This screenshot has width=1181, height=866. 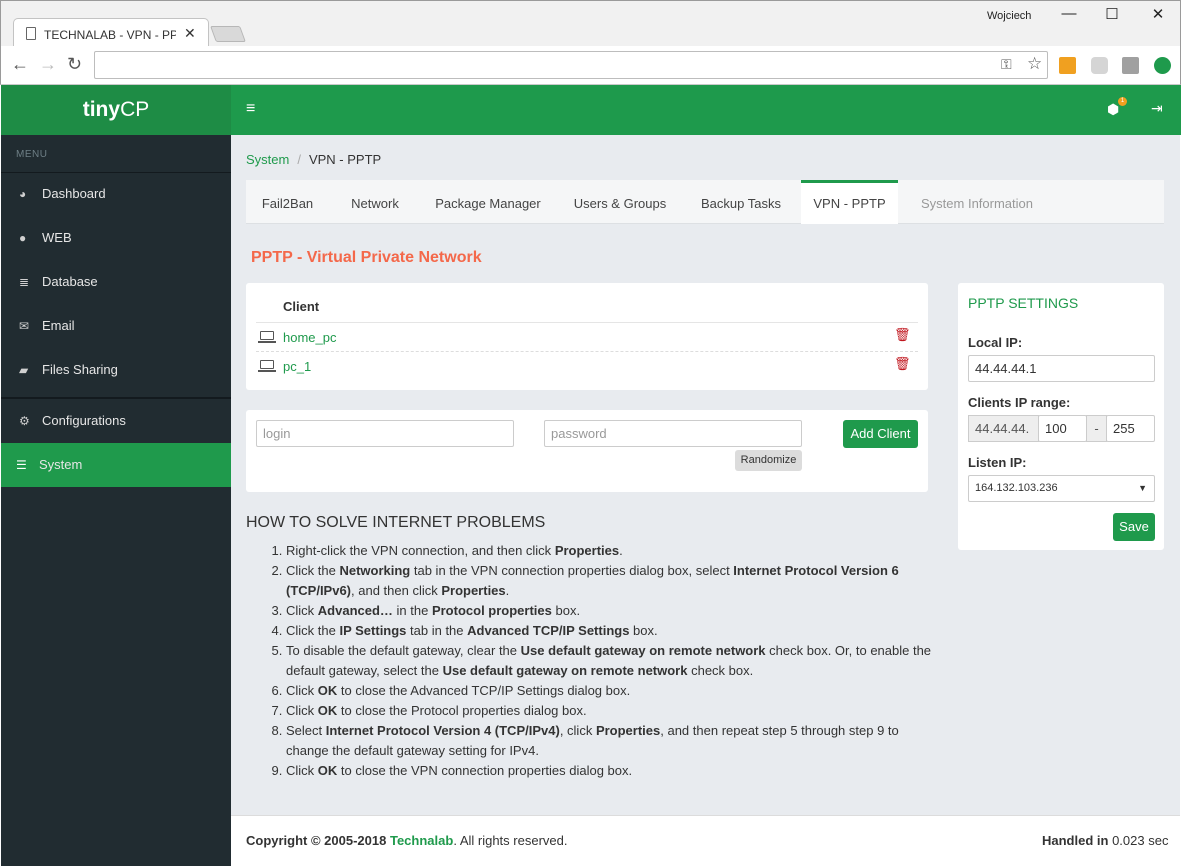 What do you see at coordinates (61, 464) in the screenshot?
I see `sidebar-item-label: System` at bounding box center [61, 464].